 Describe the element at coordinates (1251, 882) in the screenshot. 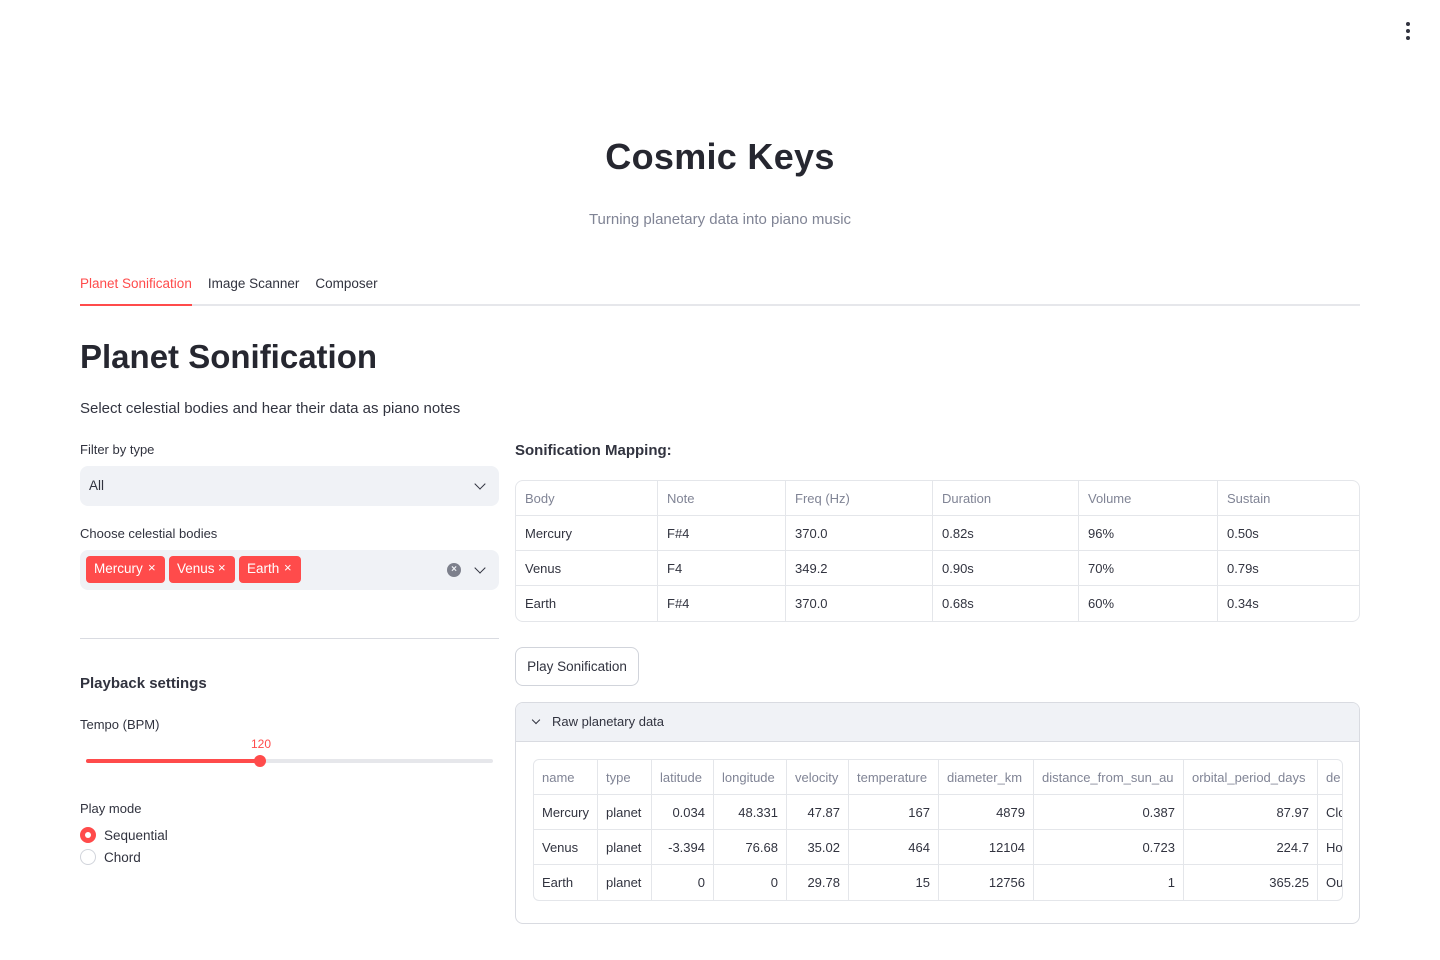

I see `table-cell: 365.25` at that location.